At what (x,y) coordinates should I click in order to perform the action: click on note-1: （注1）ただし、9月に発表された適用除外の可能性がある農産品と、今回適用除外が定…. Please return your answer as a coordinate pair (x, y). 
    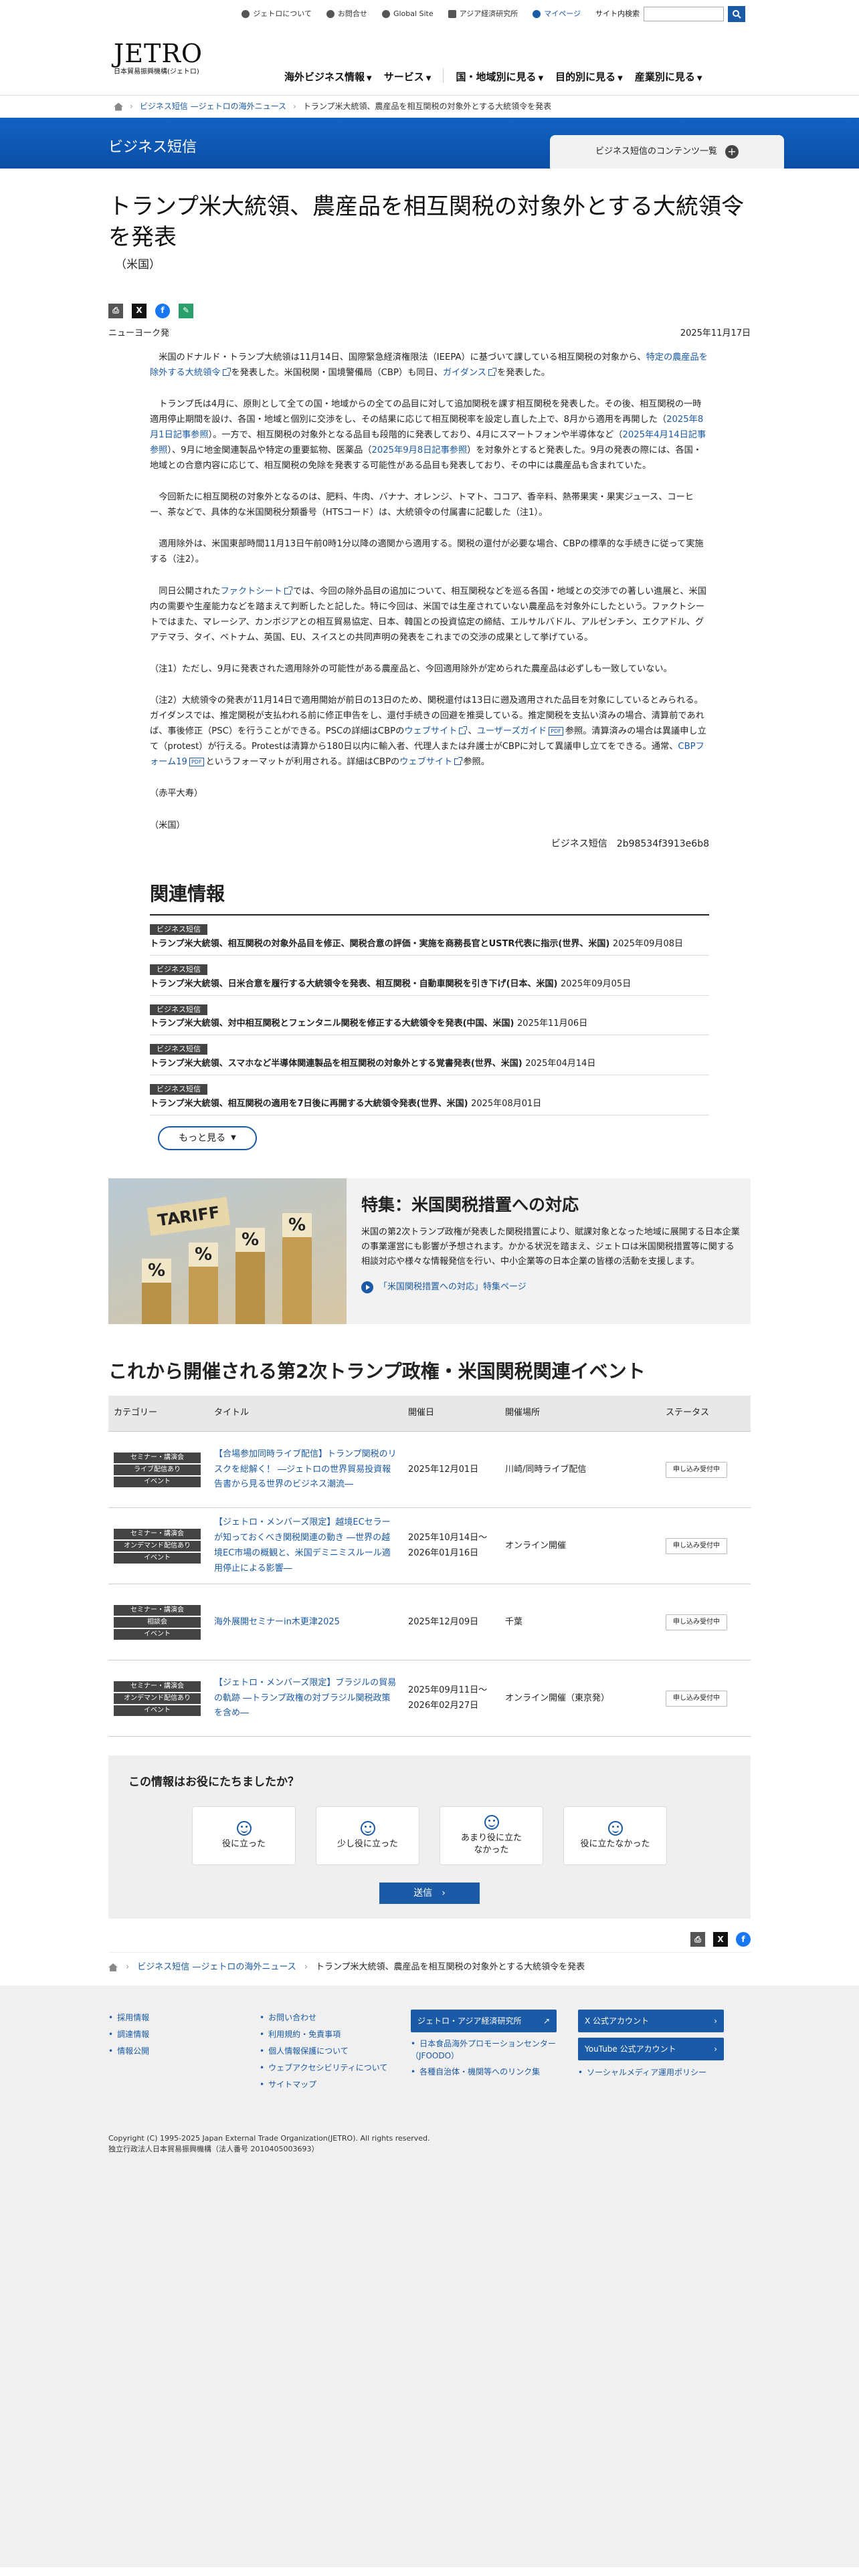
    Looking at the image, I should click on (411, 669).